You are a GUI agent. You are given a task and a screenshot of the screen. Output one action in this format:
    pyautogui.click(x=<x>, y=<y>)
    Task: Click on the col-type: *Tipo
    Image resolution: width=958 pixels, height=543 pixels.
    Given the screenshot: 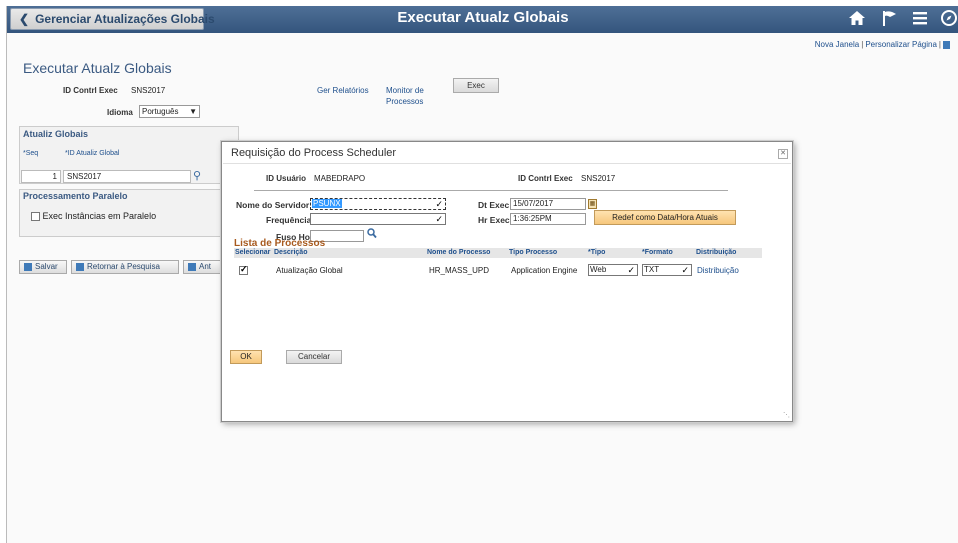 What is the action you would take?
    pyautogui.click(x=597, y=252)
    